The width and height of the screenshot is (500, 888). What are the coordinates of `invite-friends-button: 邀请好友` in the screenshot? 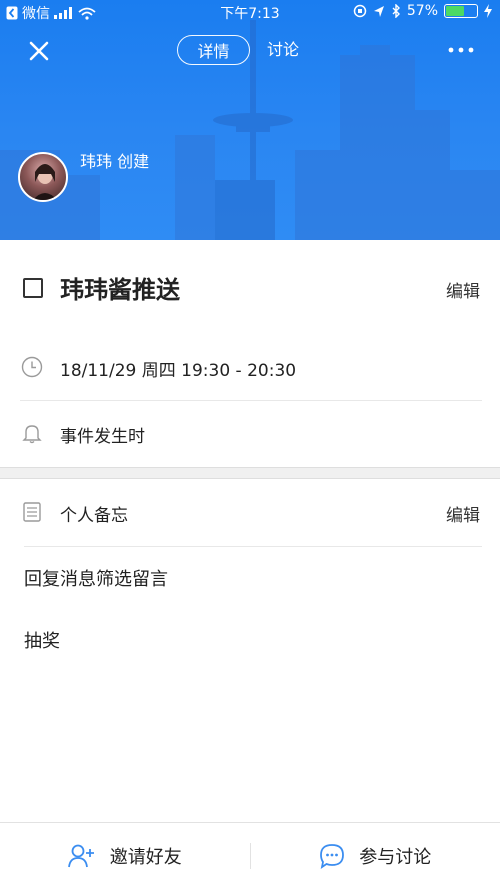 It's located at (125, 855).